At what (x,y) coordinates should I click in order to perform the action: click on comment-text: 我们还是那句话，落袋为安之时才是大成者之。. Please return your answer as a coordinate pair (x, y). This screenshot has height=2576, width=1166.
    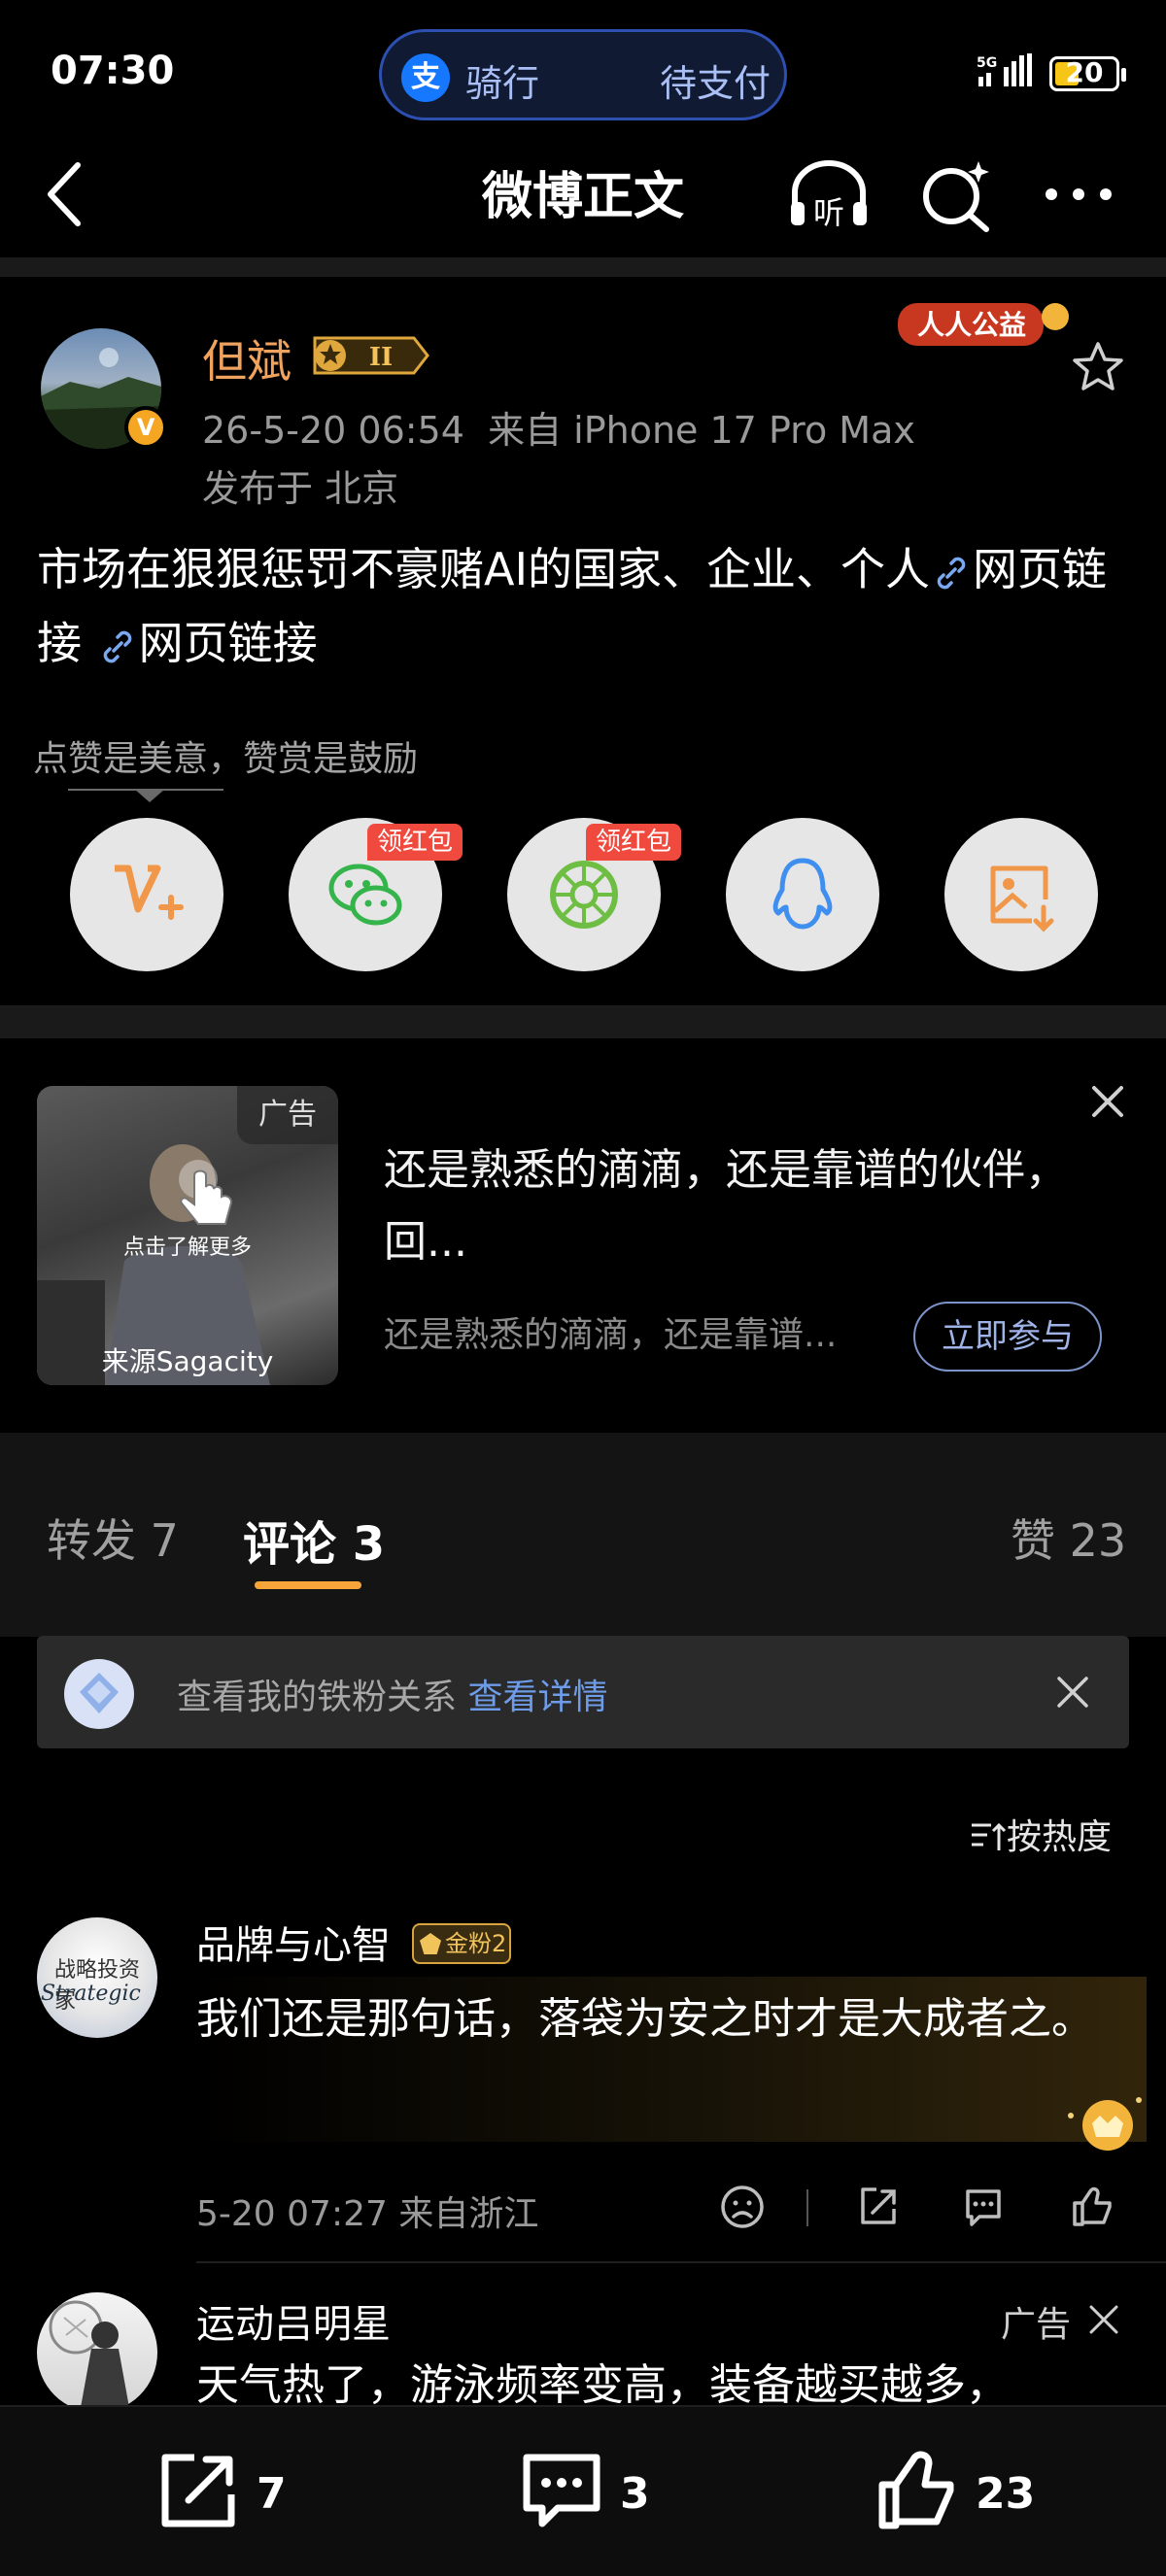
    Looking at the image, I should click on (662, 2019).